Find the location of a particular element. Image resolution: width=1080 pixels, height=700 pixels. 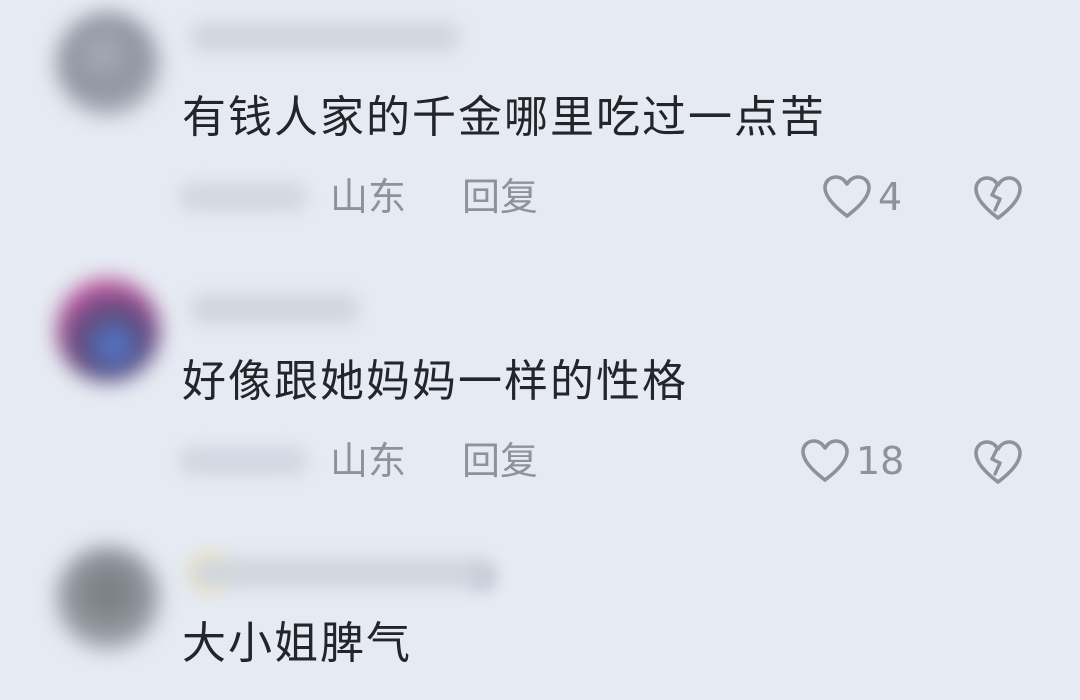

like-count: 18 is located at coordinates (880, 461).